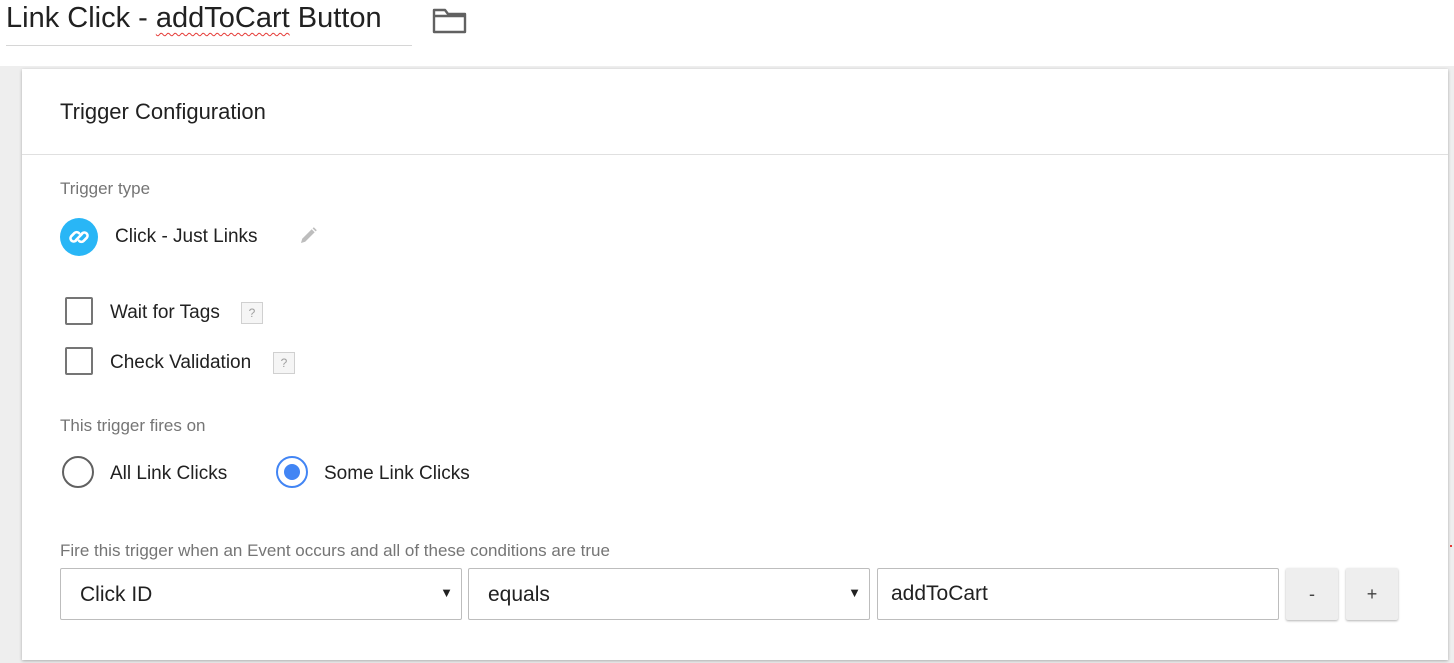 This screenshot has height=663, width=1454. What do you see at coordinates (222, 18) in the screenshot?
I see `title-misspelled-word: addToCart` at bounding box center [222, 18].